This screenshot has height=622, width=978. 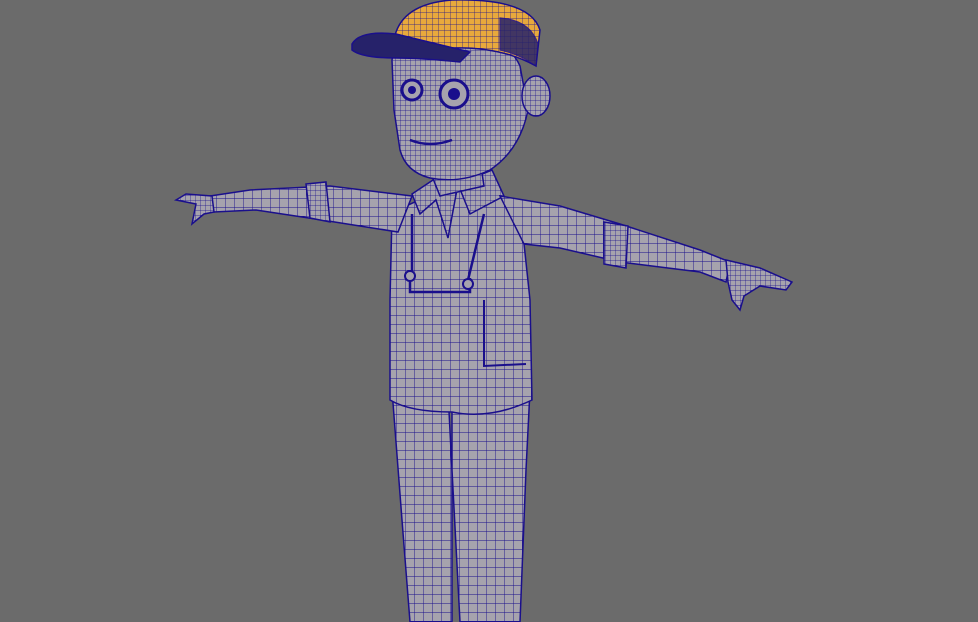 What do you see at coordinates (491, 505) in the screenshot?
I see `right-leg-mesh` at bounding box center [491, 505].